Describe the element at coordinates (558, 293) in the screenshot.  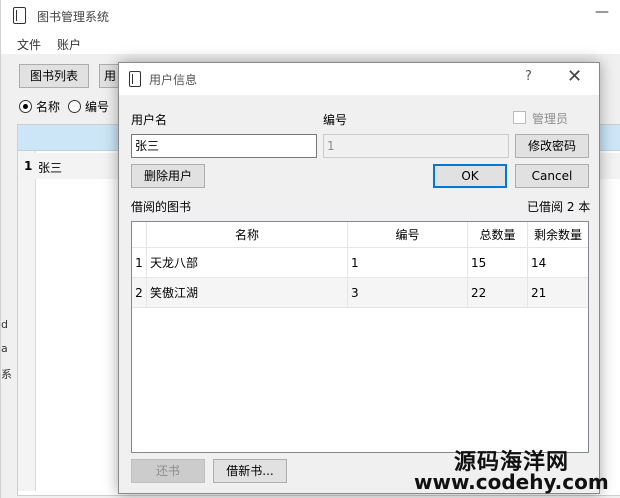
I see `cell-remaining: 21` at that location.